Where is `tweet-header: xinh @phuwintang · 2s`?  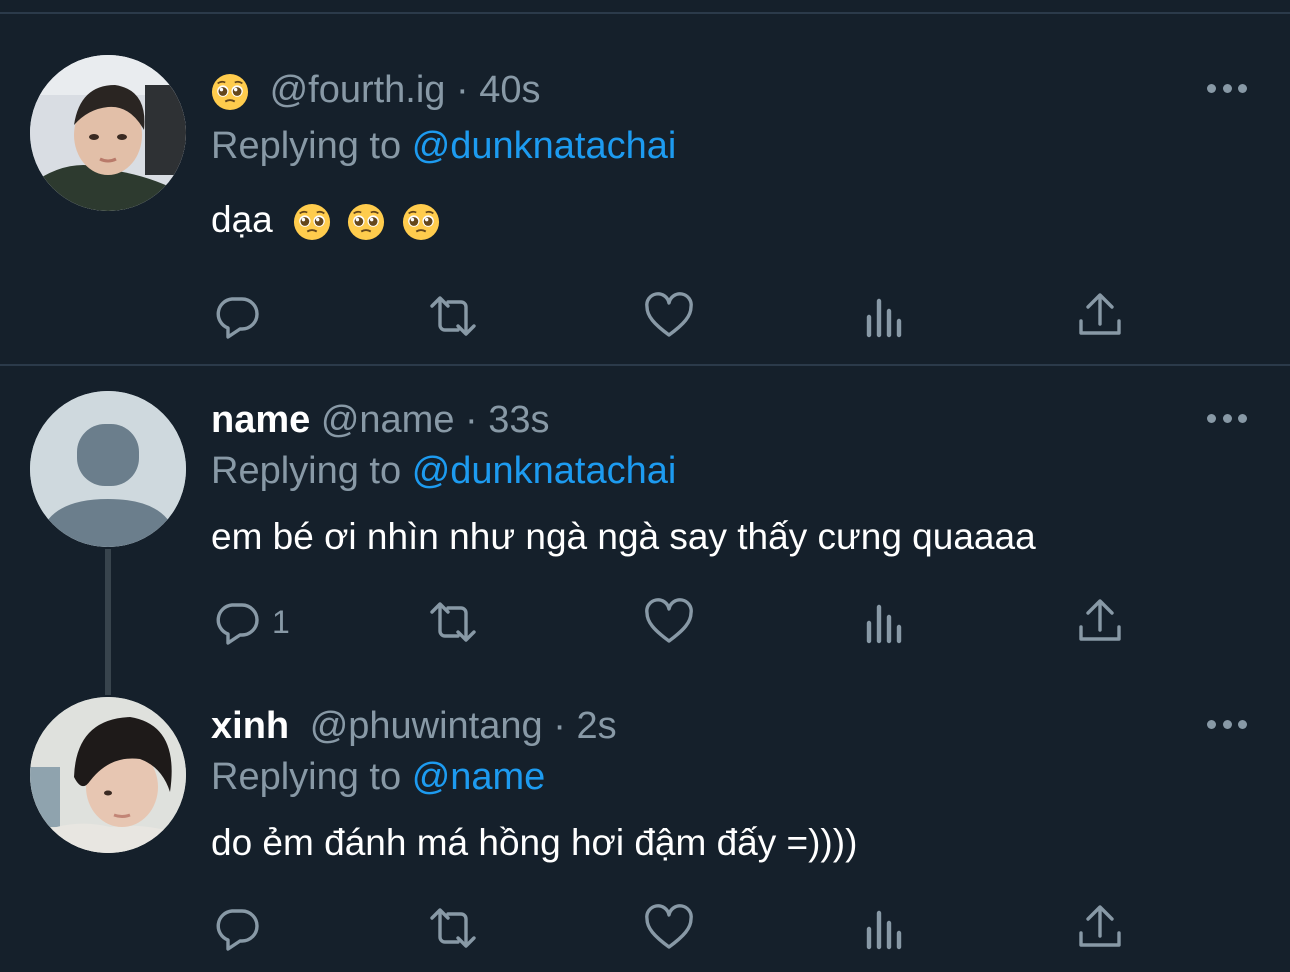 tweet-header: xinh @phuwintang · 2s is located at coordinates (414, 726).